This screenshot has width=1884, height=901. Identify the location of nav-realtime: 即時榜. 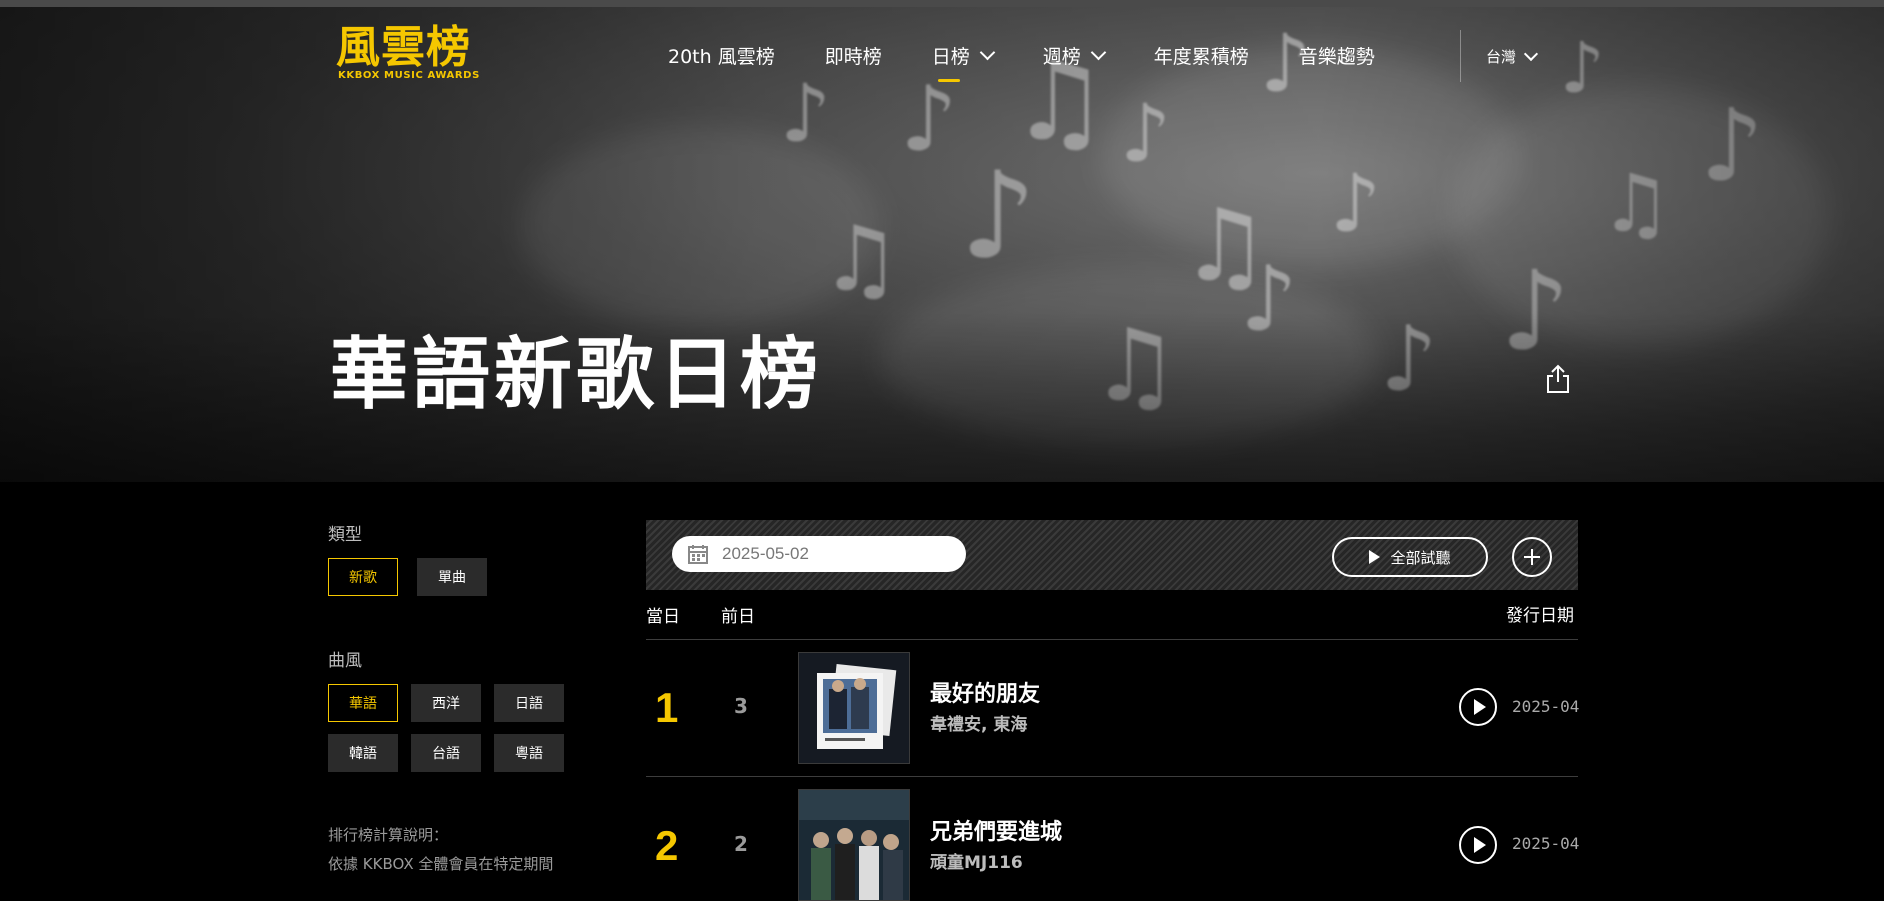
(853, 55).